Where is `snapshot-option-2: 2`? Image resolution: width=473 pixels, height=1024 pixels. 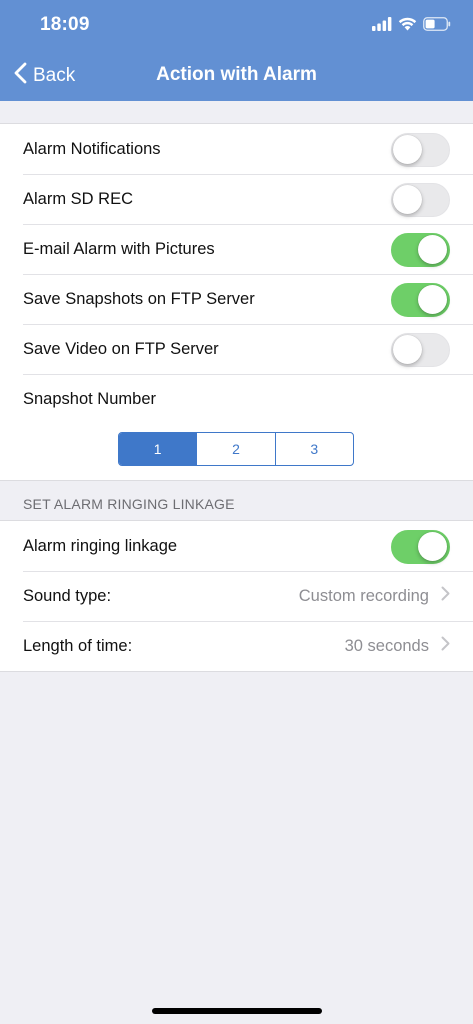 snapshot-option-2: 2 is located at coordinates (235, 449).